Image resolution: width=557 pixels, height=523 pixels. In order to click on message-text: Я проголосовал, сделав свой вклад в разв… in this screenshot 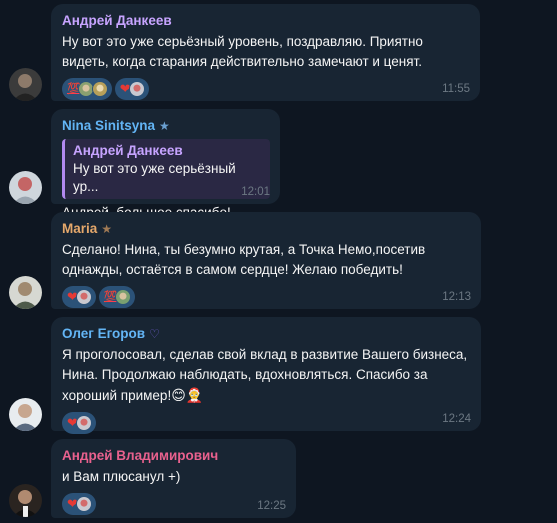, I will do `click(266, 375)`.